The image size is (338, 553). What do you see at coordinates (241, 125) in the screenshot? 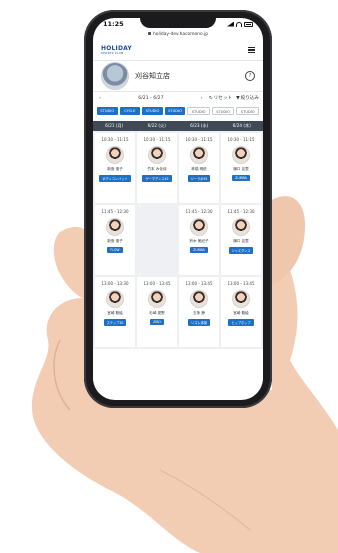
I see `day-header: 6/24 (木)` at bounding box center [241, 125].